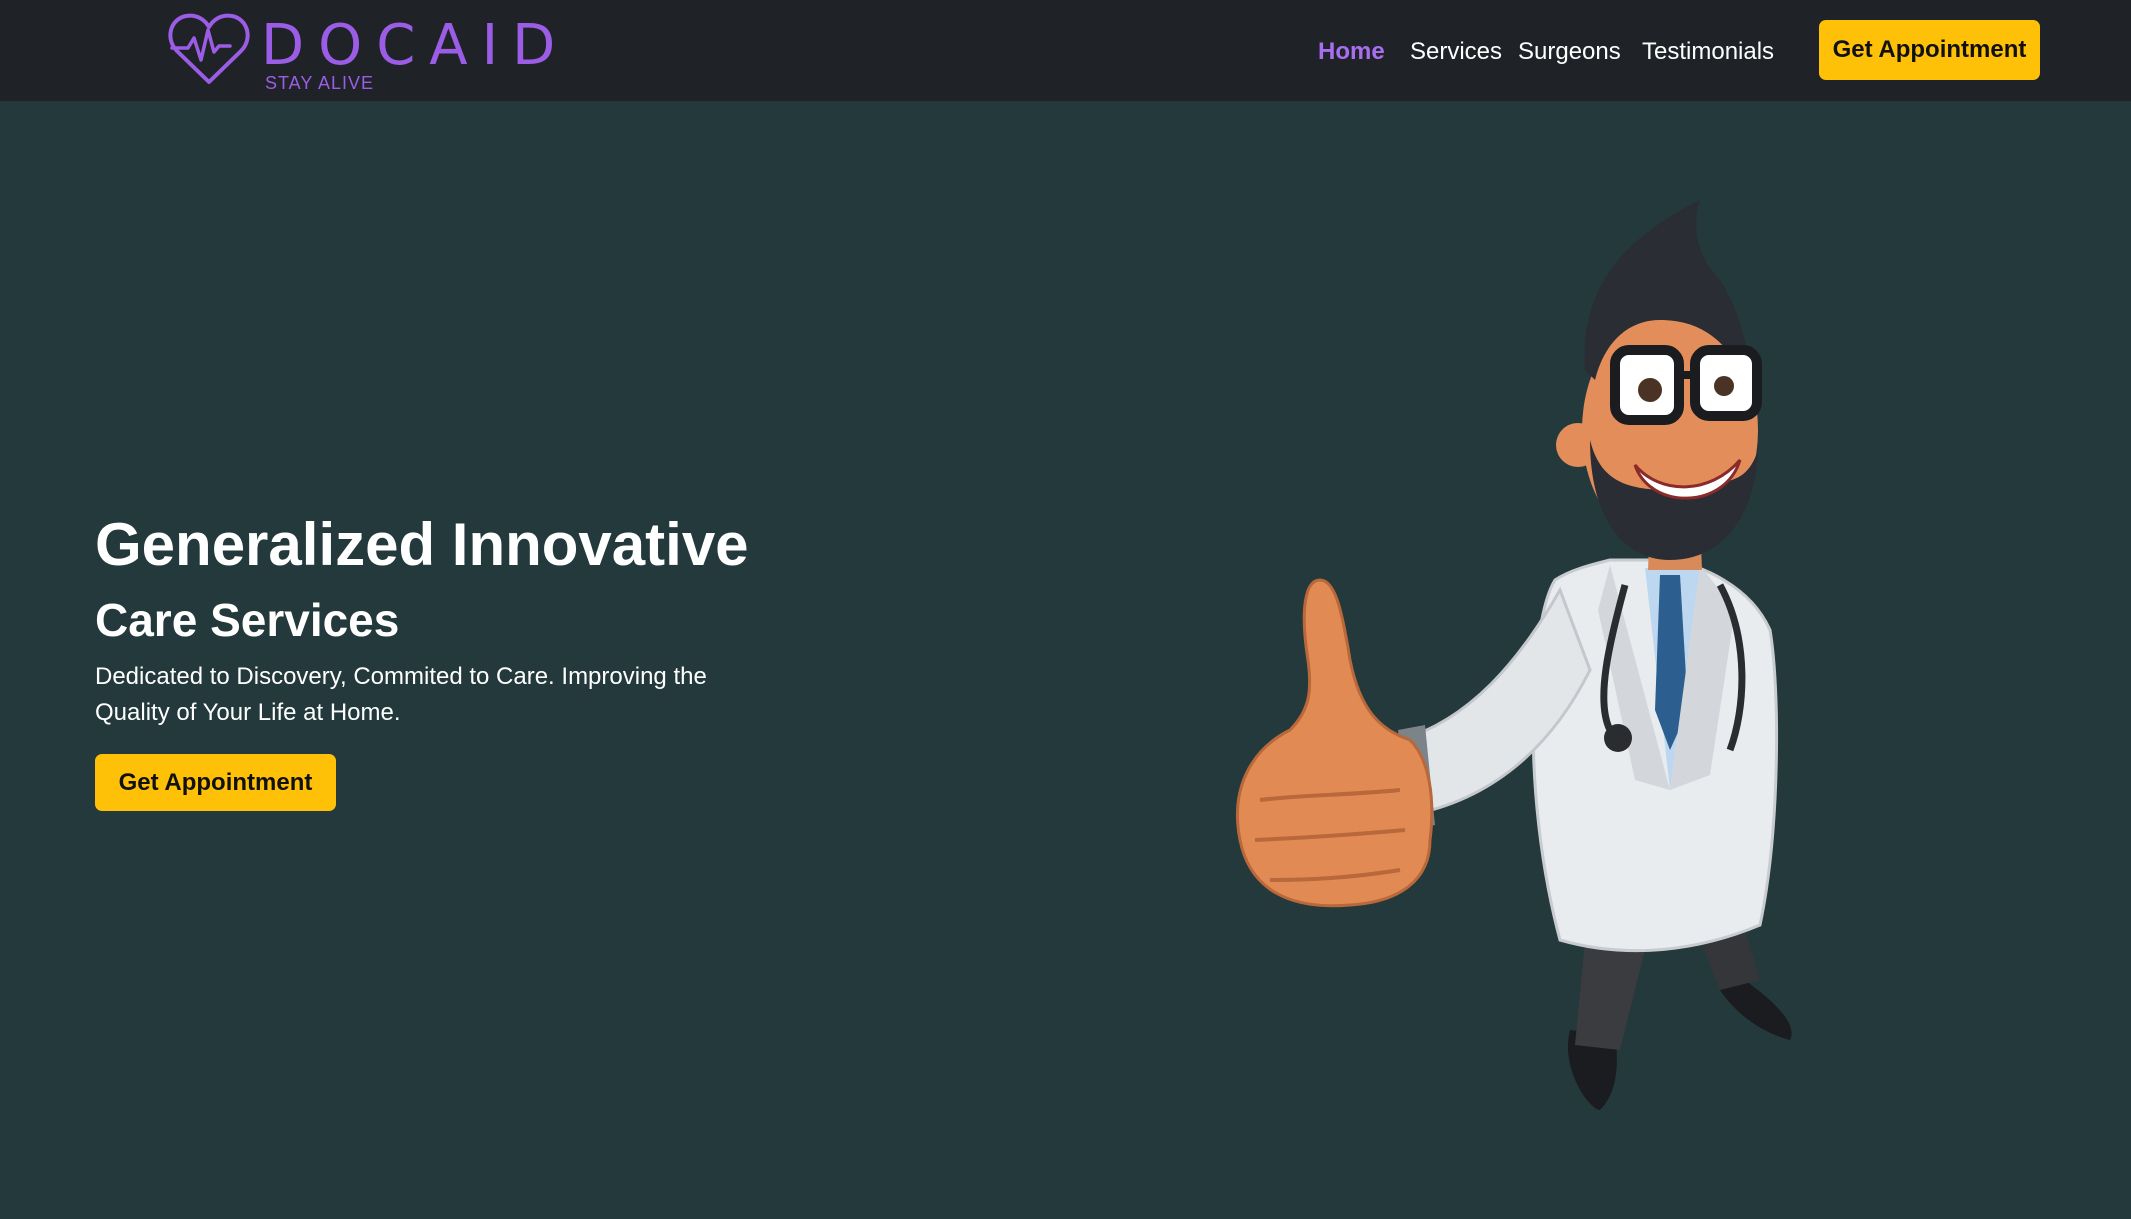 This screenshot has width=2131, height=1219. I want to click on hero-get-appointment-button: Get Appointment, so click(215, 782).